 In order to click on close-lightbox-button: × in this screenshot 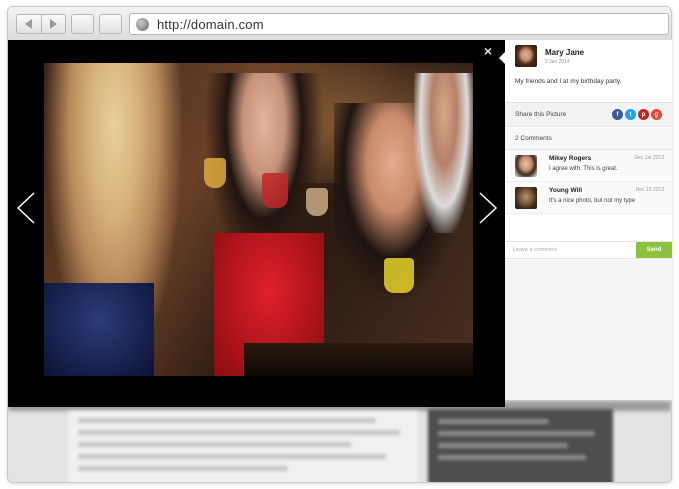, I will do `click(488, 51)`.